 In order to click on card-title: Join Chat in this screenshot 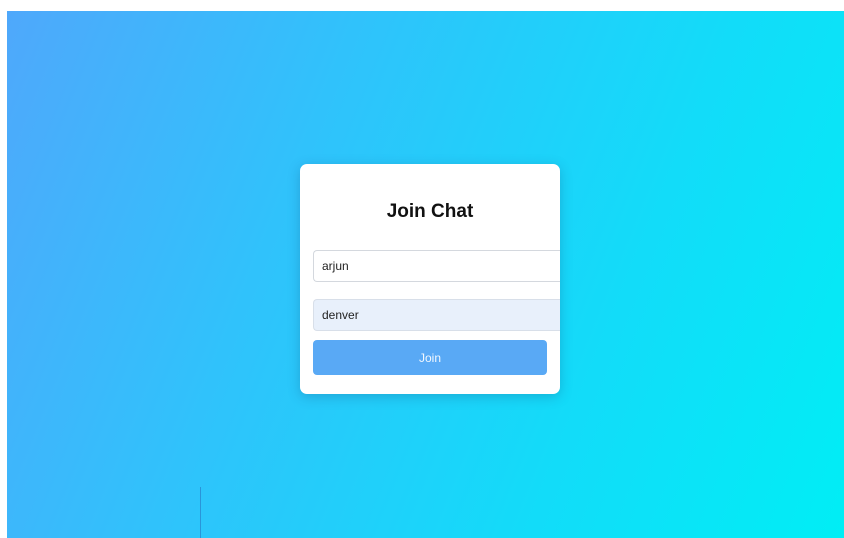, I will do `click(430, 211)`.